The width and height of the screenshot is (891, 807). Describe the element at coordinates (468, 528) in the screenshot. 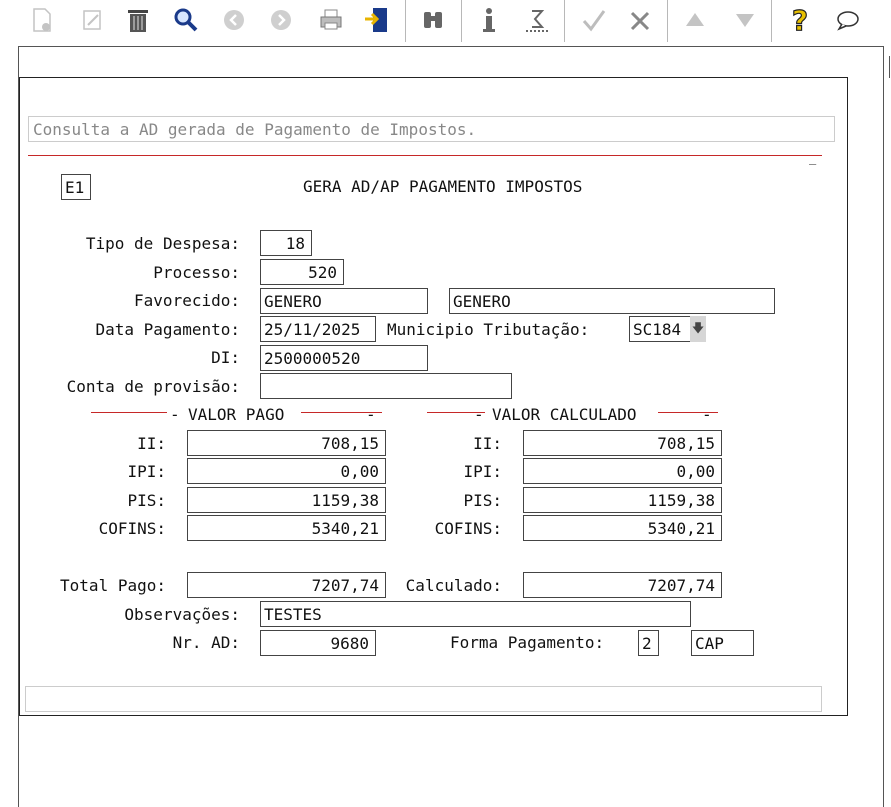

I see `calc-cofins-label: COFINS:` at that location.